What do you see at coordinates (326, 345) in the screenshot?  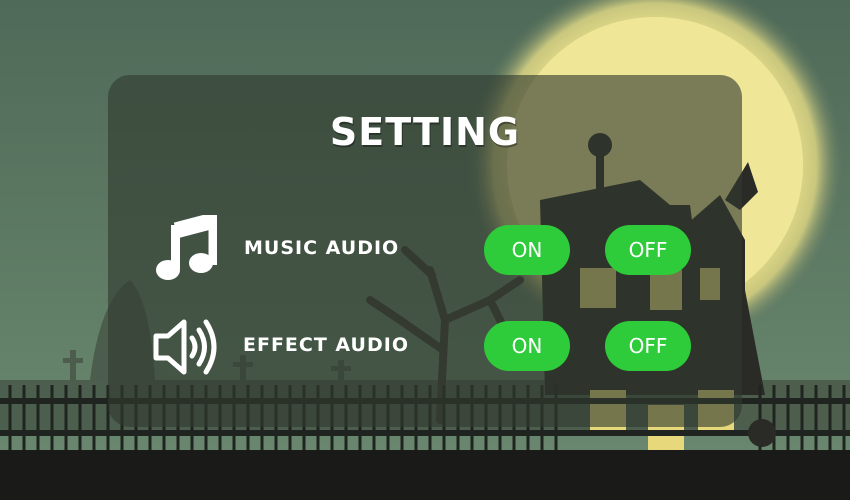 I see `effect-audio-label: EFFECT AUDIO` at bounding box center [326, 345].